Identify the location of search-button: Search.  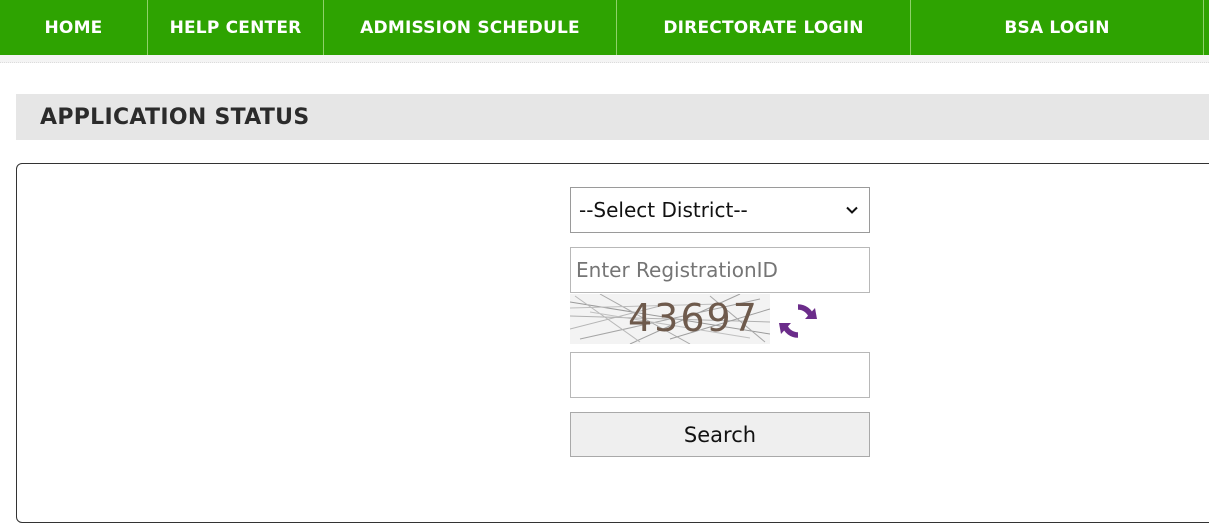
(720, 434).